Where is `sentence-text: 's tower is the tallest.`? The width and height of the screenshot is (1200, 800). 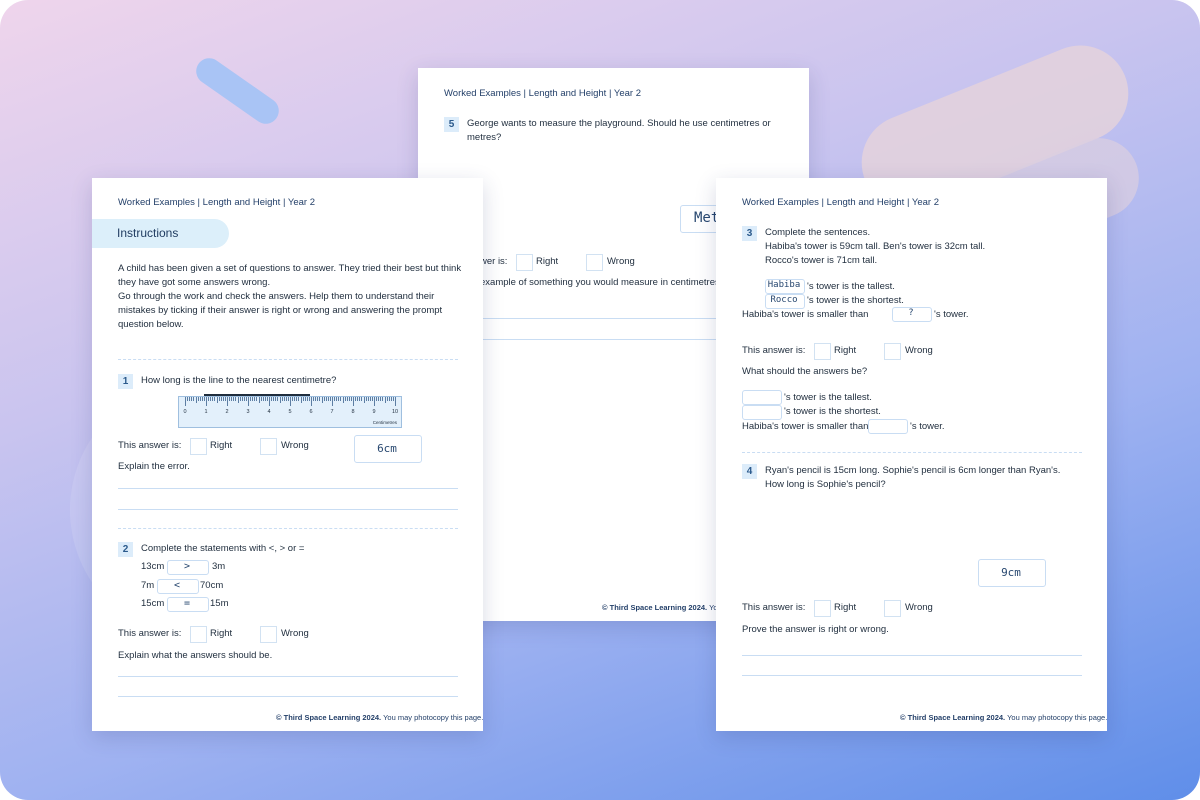
sentence-text: 's tower is the tallest. is located at coordinates (851, 286).